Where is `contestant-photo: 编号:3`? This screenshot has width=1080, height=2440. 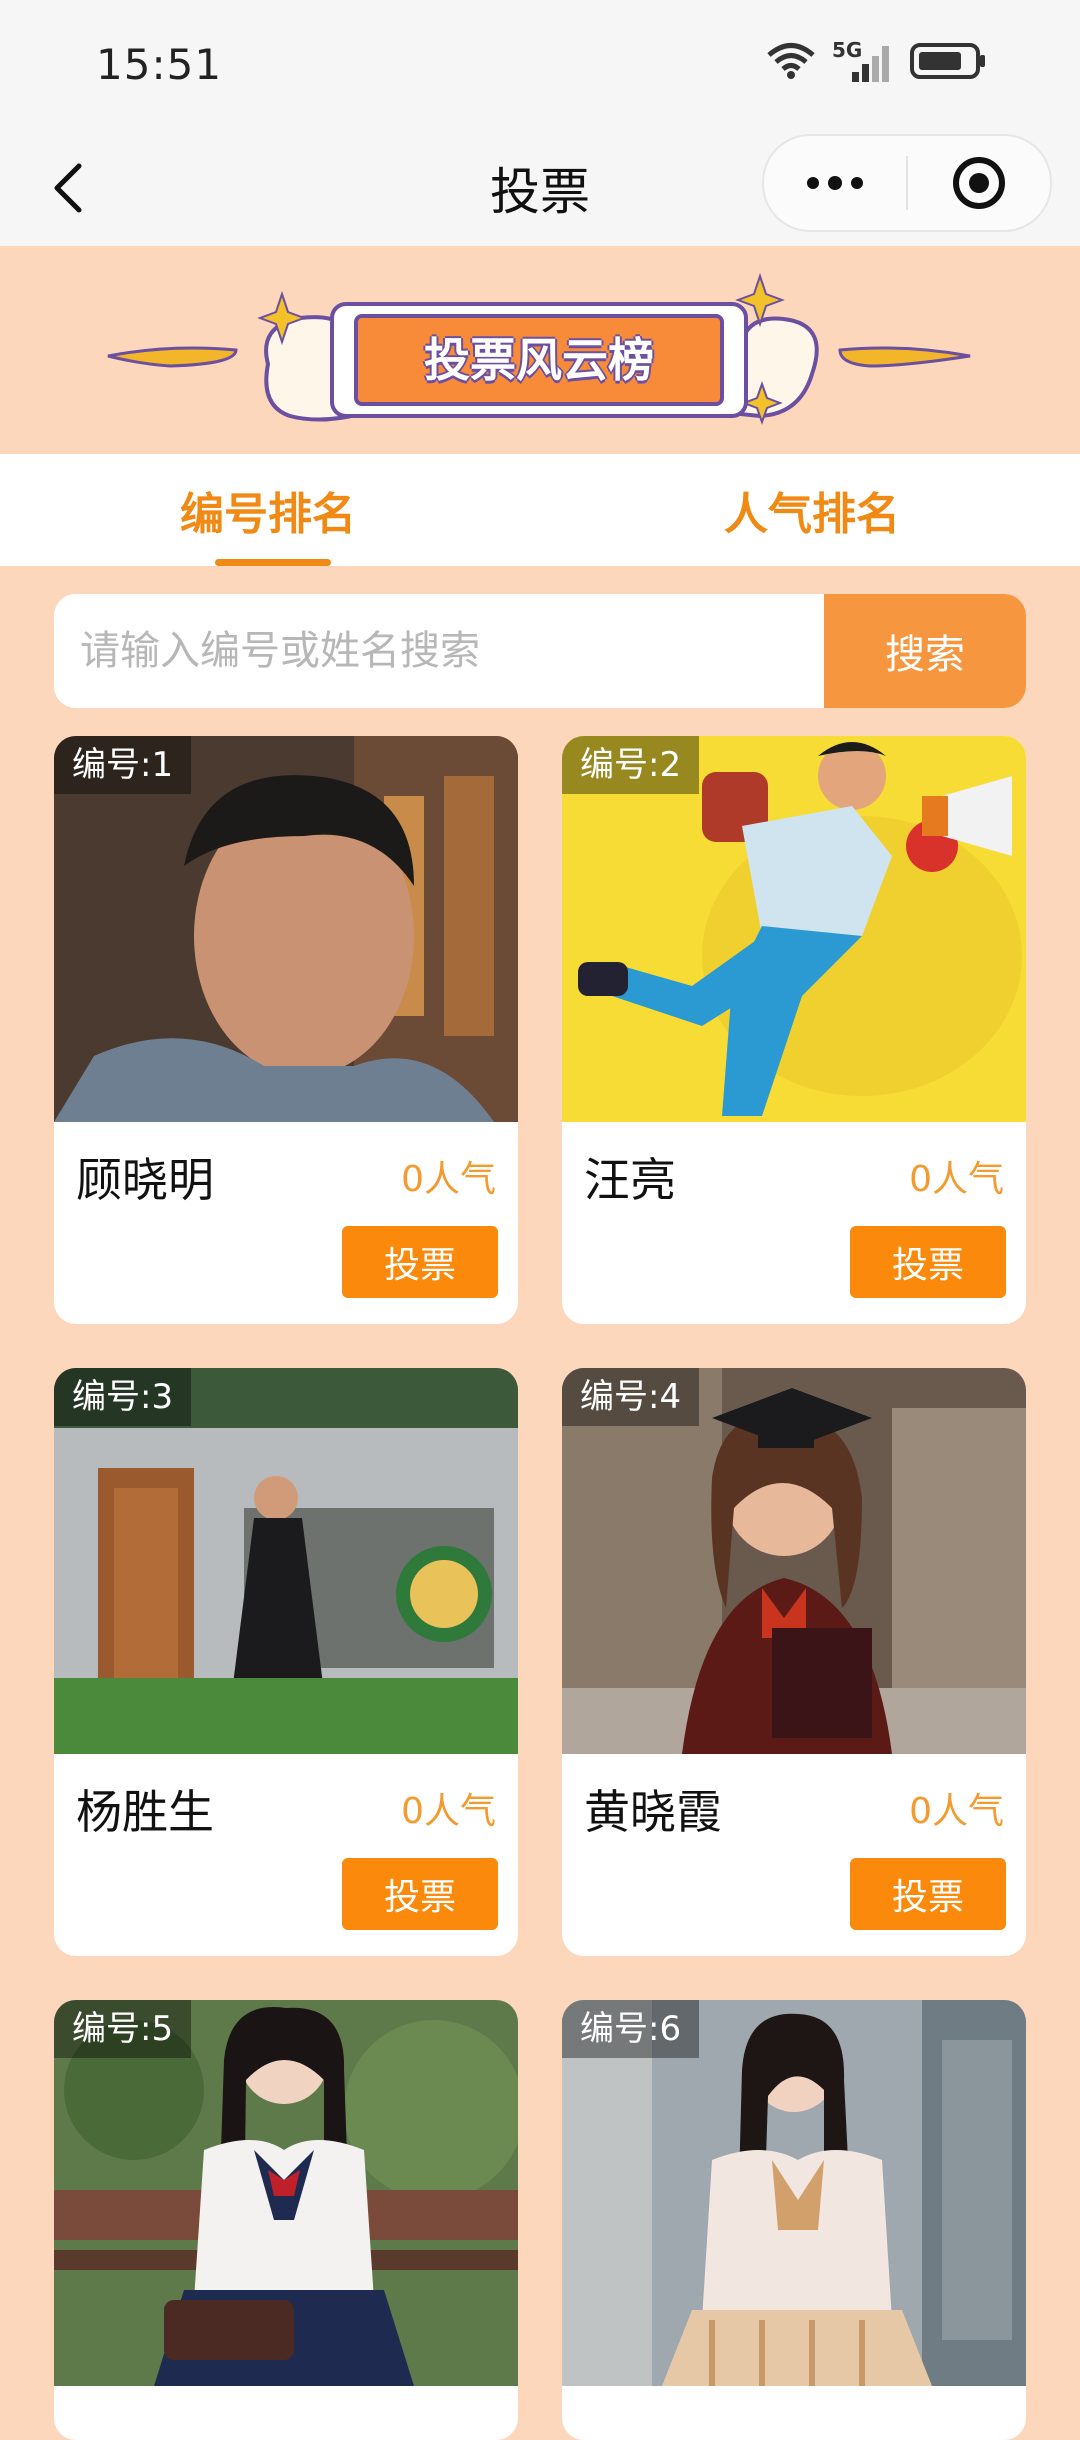
contestant-photo: 编号:3 is located at coordinates (286, 1561).